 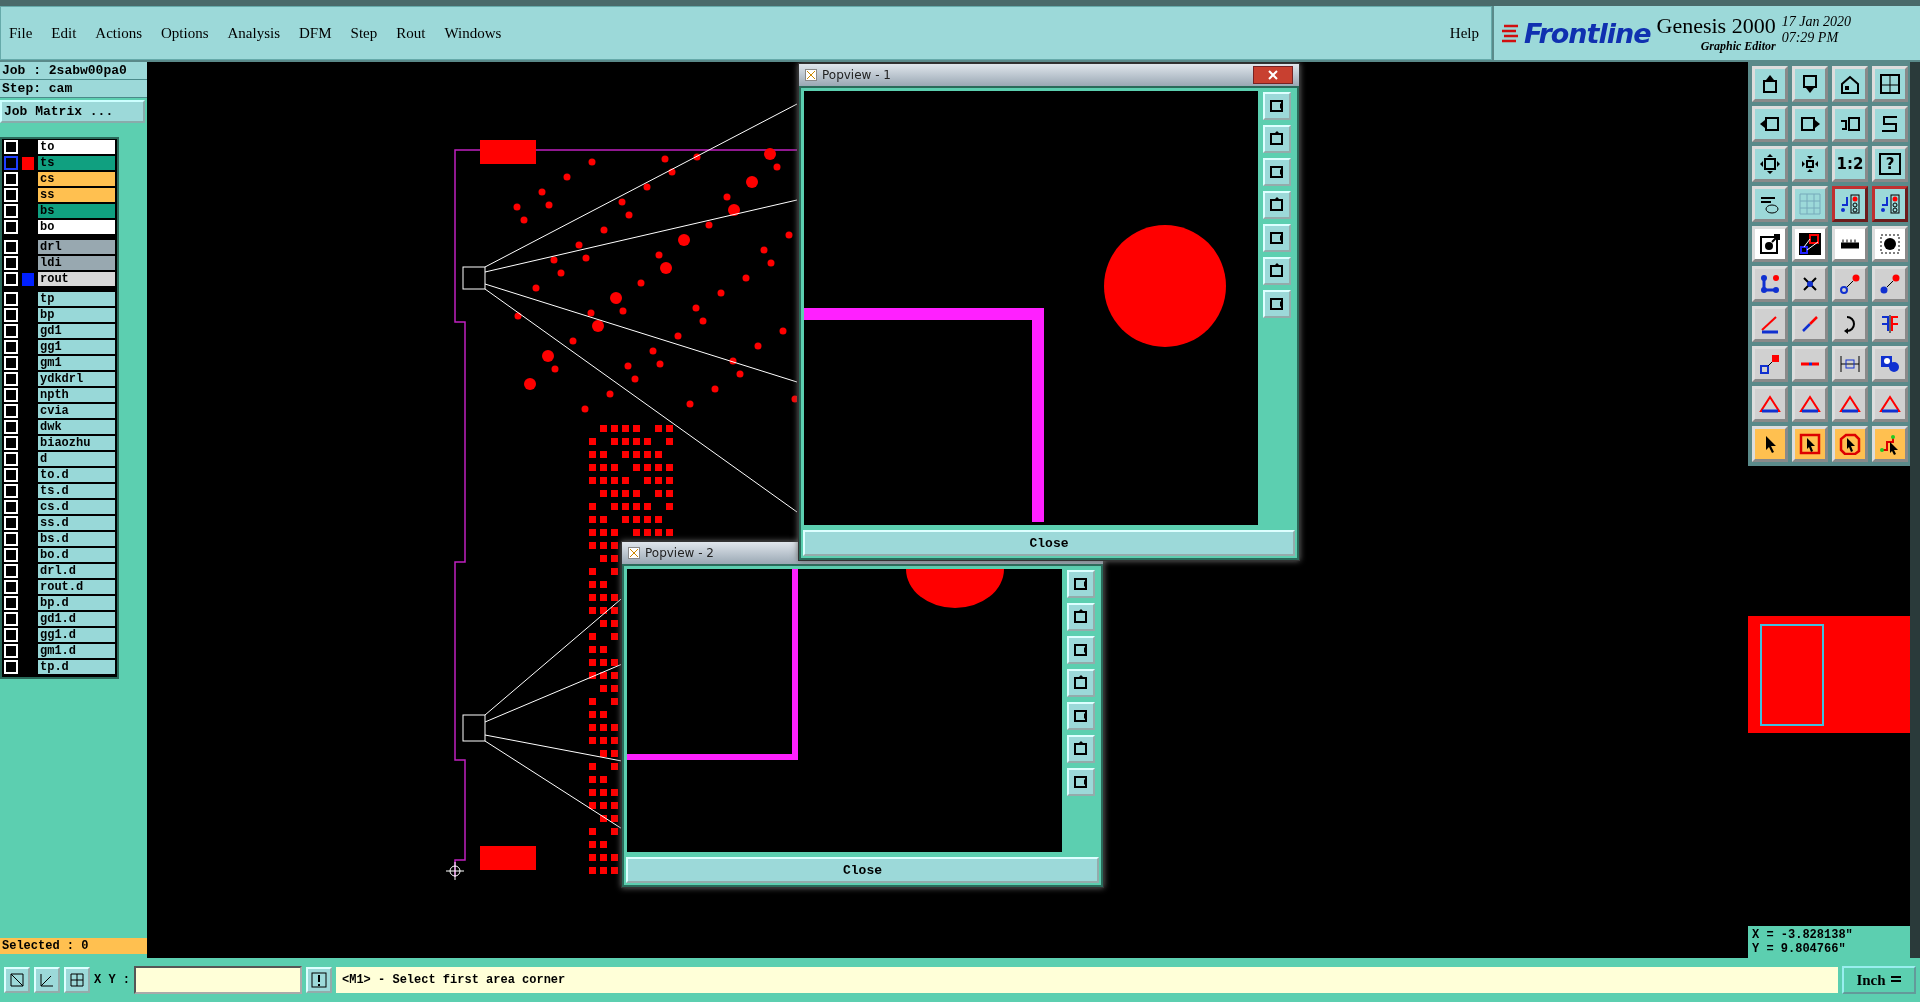 What do you see at coordinates (856, 75) in the screenshot?
I see `window-title: Popview - 1` at bounding box center [856, 75].